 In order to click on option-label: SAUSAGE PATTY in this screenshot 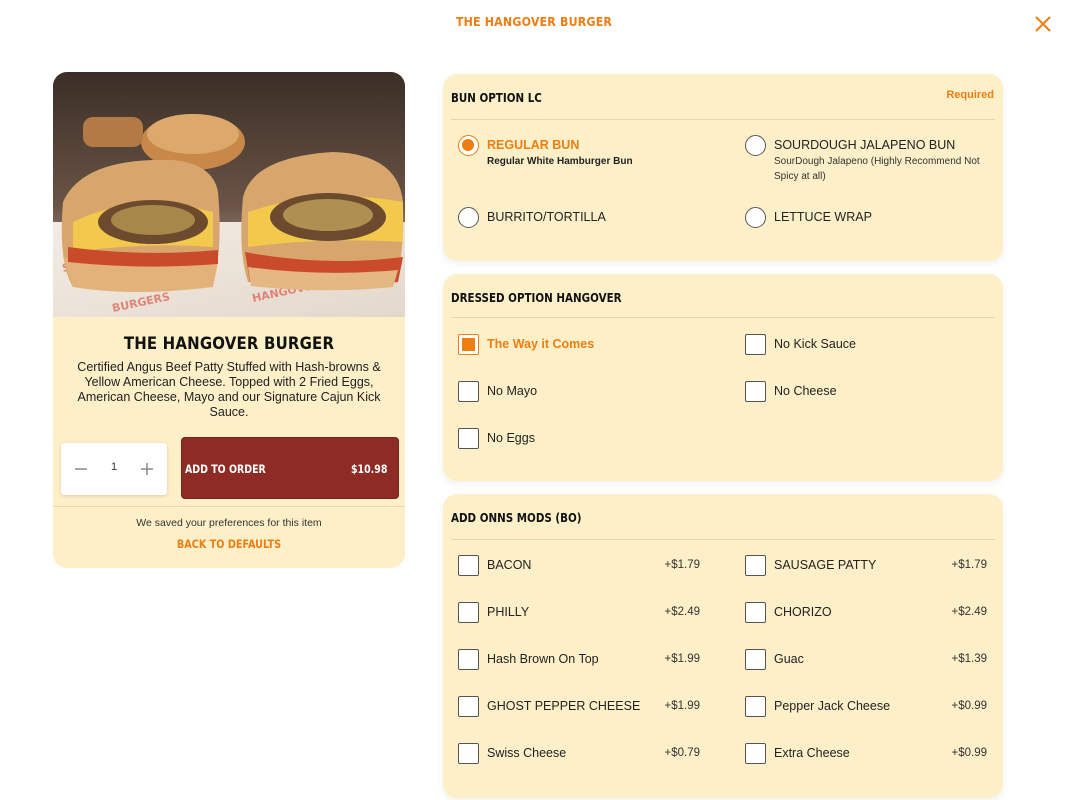, I will do `click(825, 565)`.